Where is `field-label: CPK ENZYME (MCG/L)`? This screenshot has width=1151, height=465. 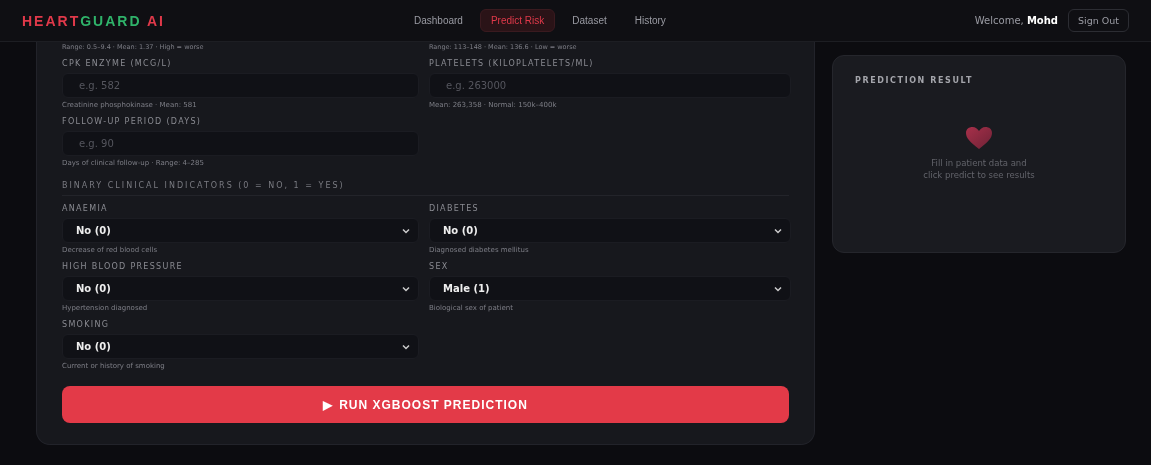
field-label: CPK ENZYME (MCG/L) is located at coordinates (117, 63).